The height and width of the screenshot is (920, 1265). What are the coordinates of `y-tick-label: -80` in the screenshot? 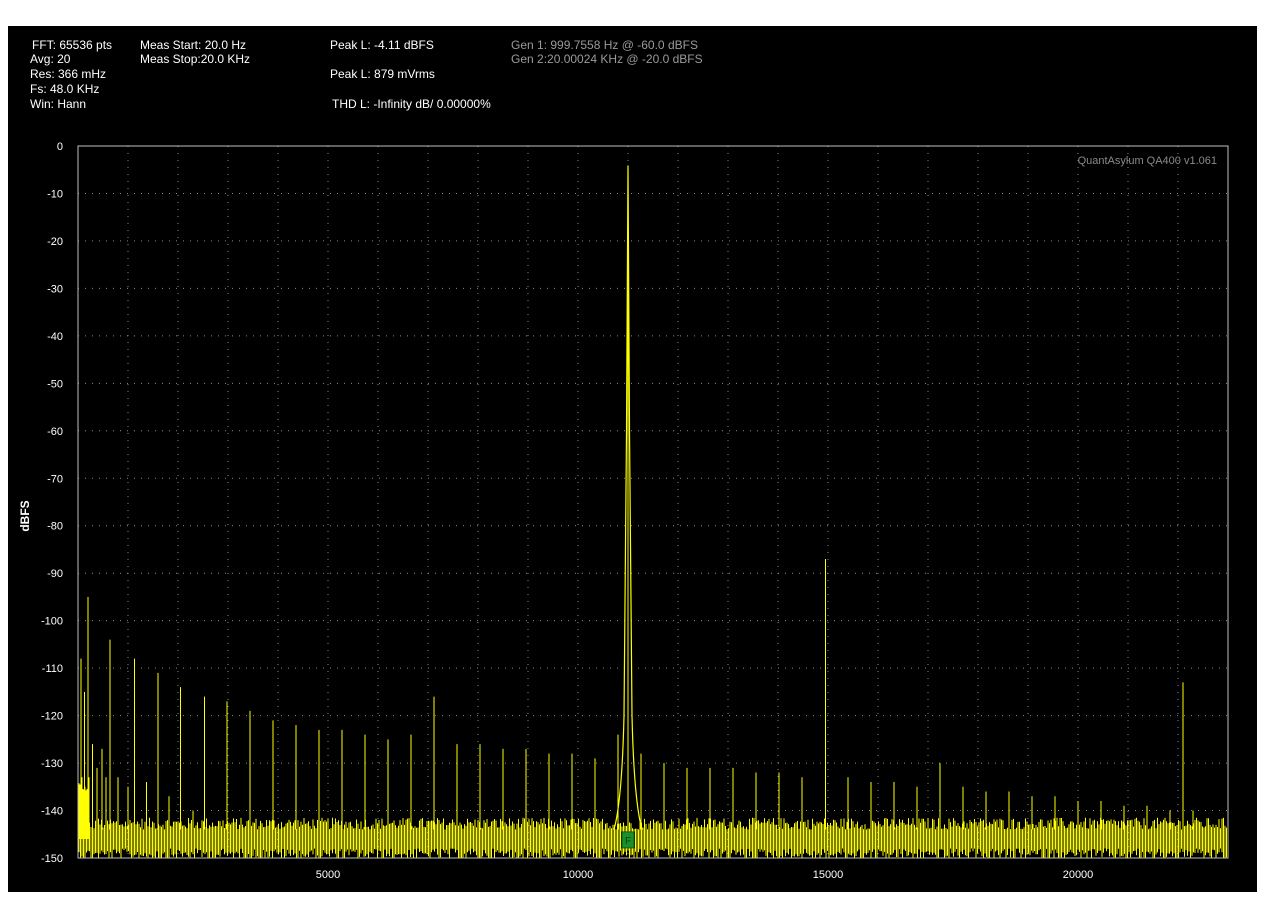 It's located at (55, 527).